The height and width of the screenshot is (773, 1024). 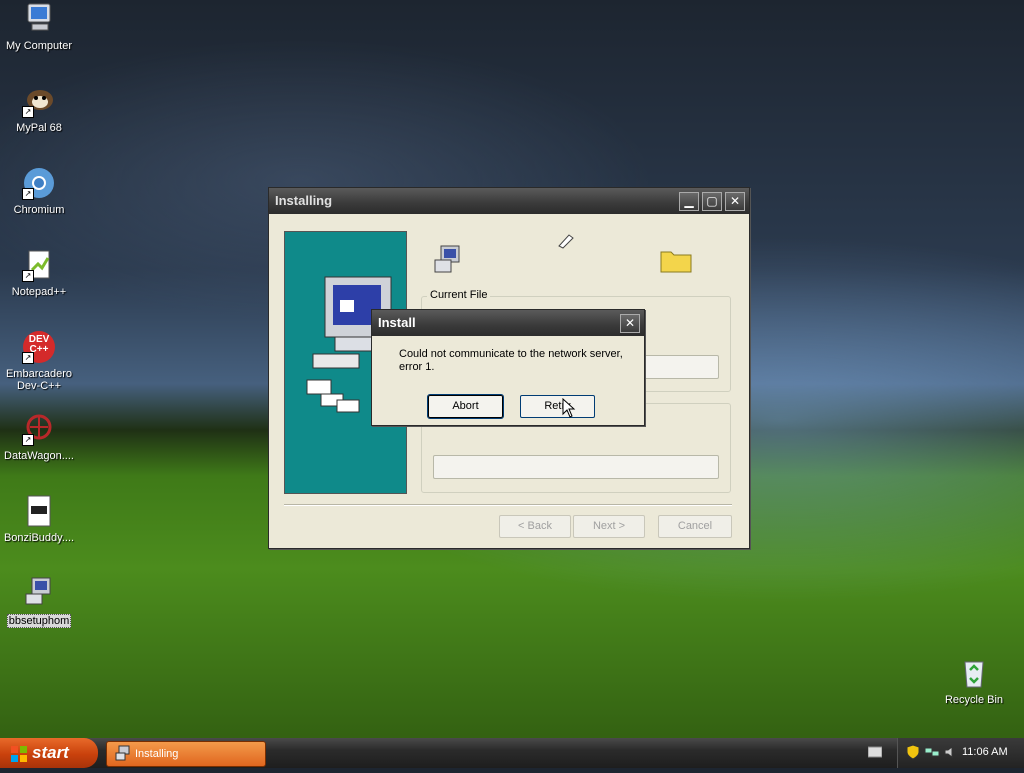 I want to click on taskbar-item-label: Installing, so click(x=157, y=754).